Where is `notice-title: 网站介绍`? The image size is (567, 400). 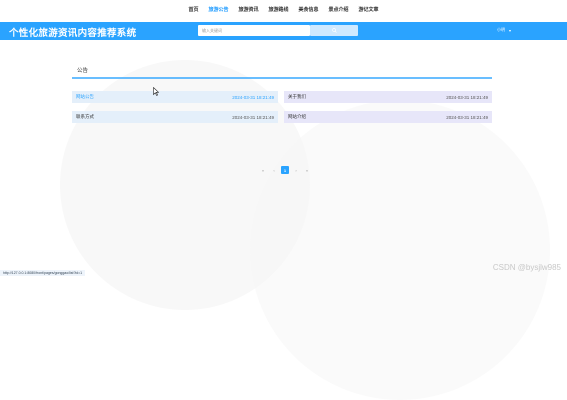
notice-title: 网站介绍 is located at coordinates (297, 116).